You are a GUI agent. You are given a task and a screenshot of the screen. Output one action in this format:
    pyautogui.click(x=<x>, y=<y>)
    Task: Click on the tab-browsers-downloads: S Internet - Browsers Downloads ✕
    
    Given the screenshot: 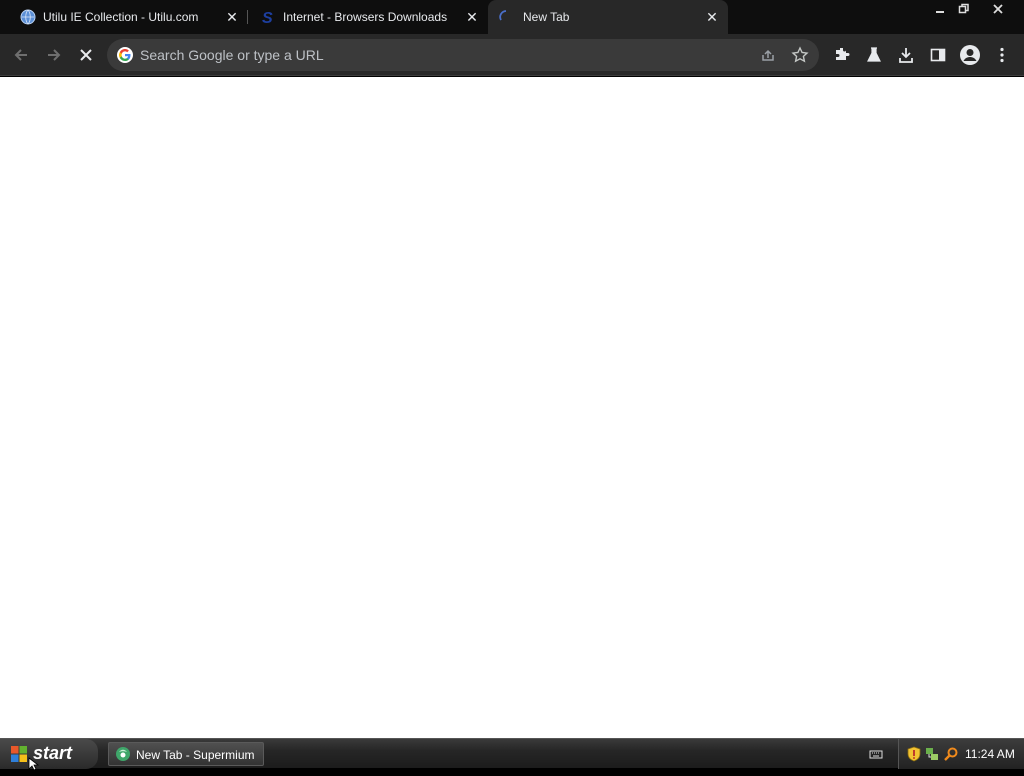 What is the action you would take?
    pyautogui.click(x=364, y=17)
    